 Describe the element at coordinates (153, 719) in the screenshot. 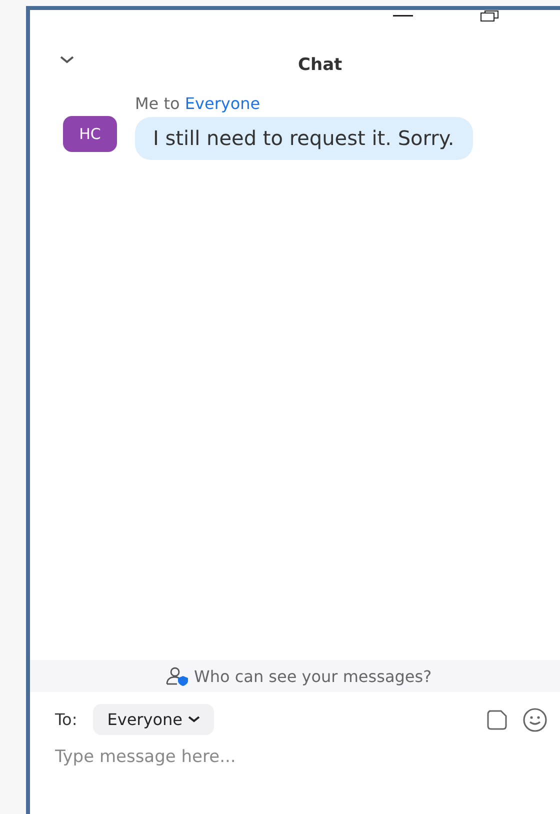

I see `recipient-dropdown: Everyone` at that location.